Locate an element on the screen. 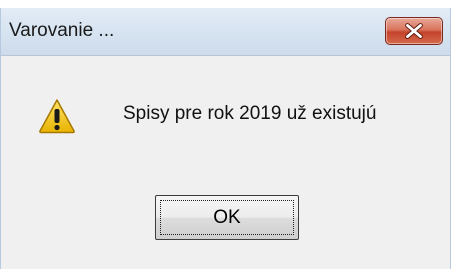 This screenshot has height=269, width=451. ok-button-label: OK is located at coordinates (227, 217).